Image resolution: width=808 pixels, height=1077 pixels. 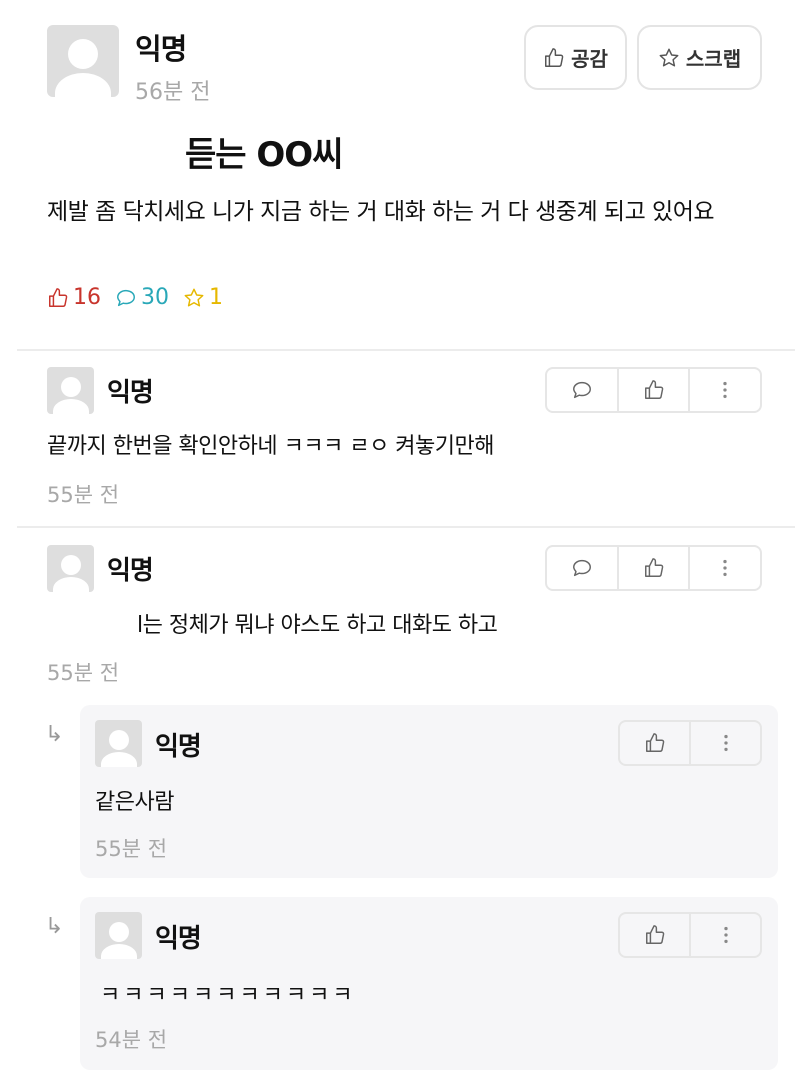 I want to click on scrap-button: 스크랩, so click(x=699, y=57).